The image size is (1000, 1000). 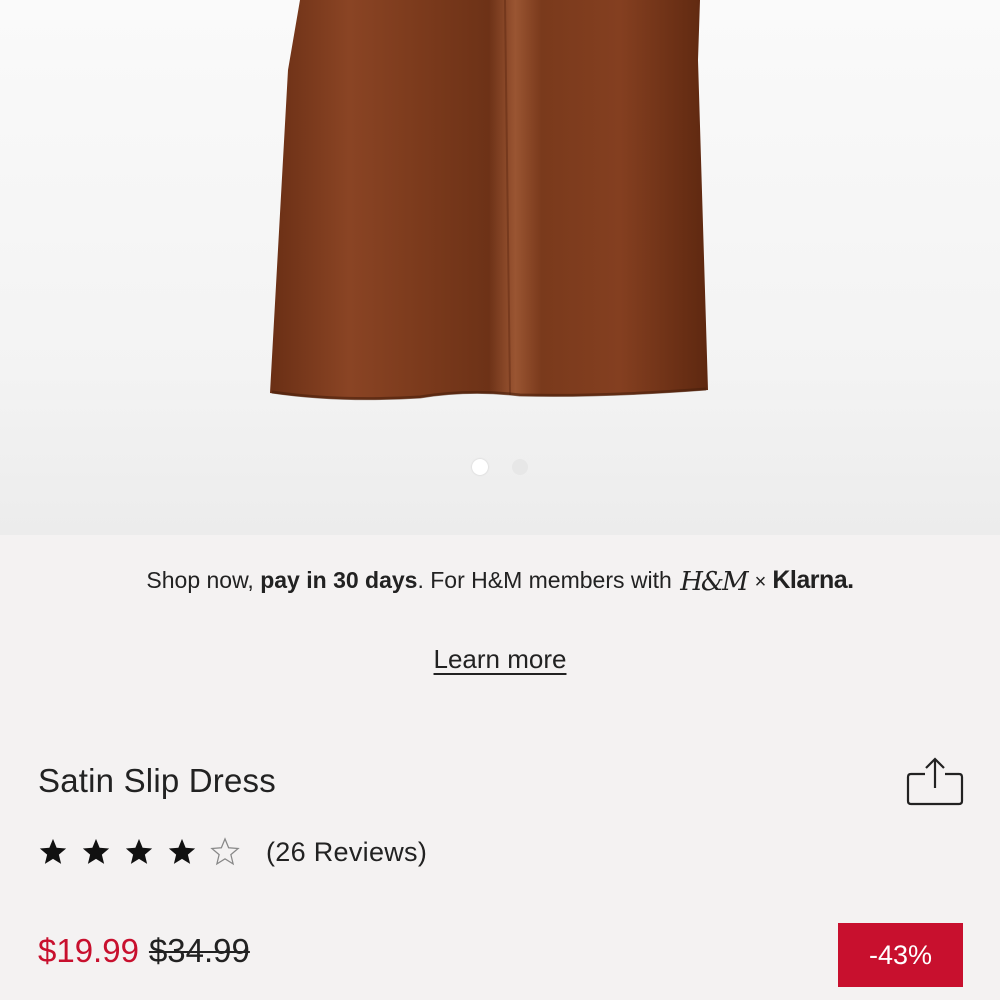 What do you see at coordinates (346, 852) in the screenshot?
I see `reviews-link: (26 Reviews)` at bounding box center [346, 852].